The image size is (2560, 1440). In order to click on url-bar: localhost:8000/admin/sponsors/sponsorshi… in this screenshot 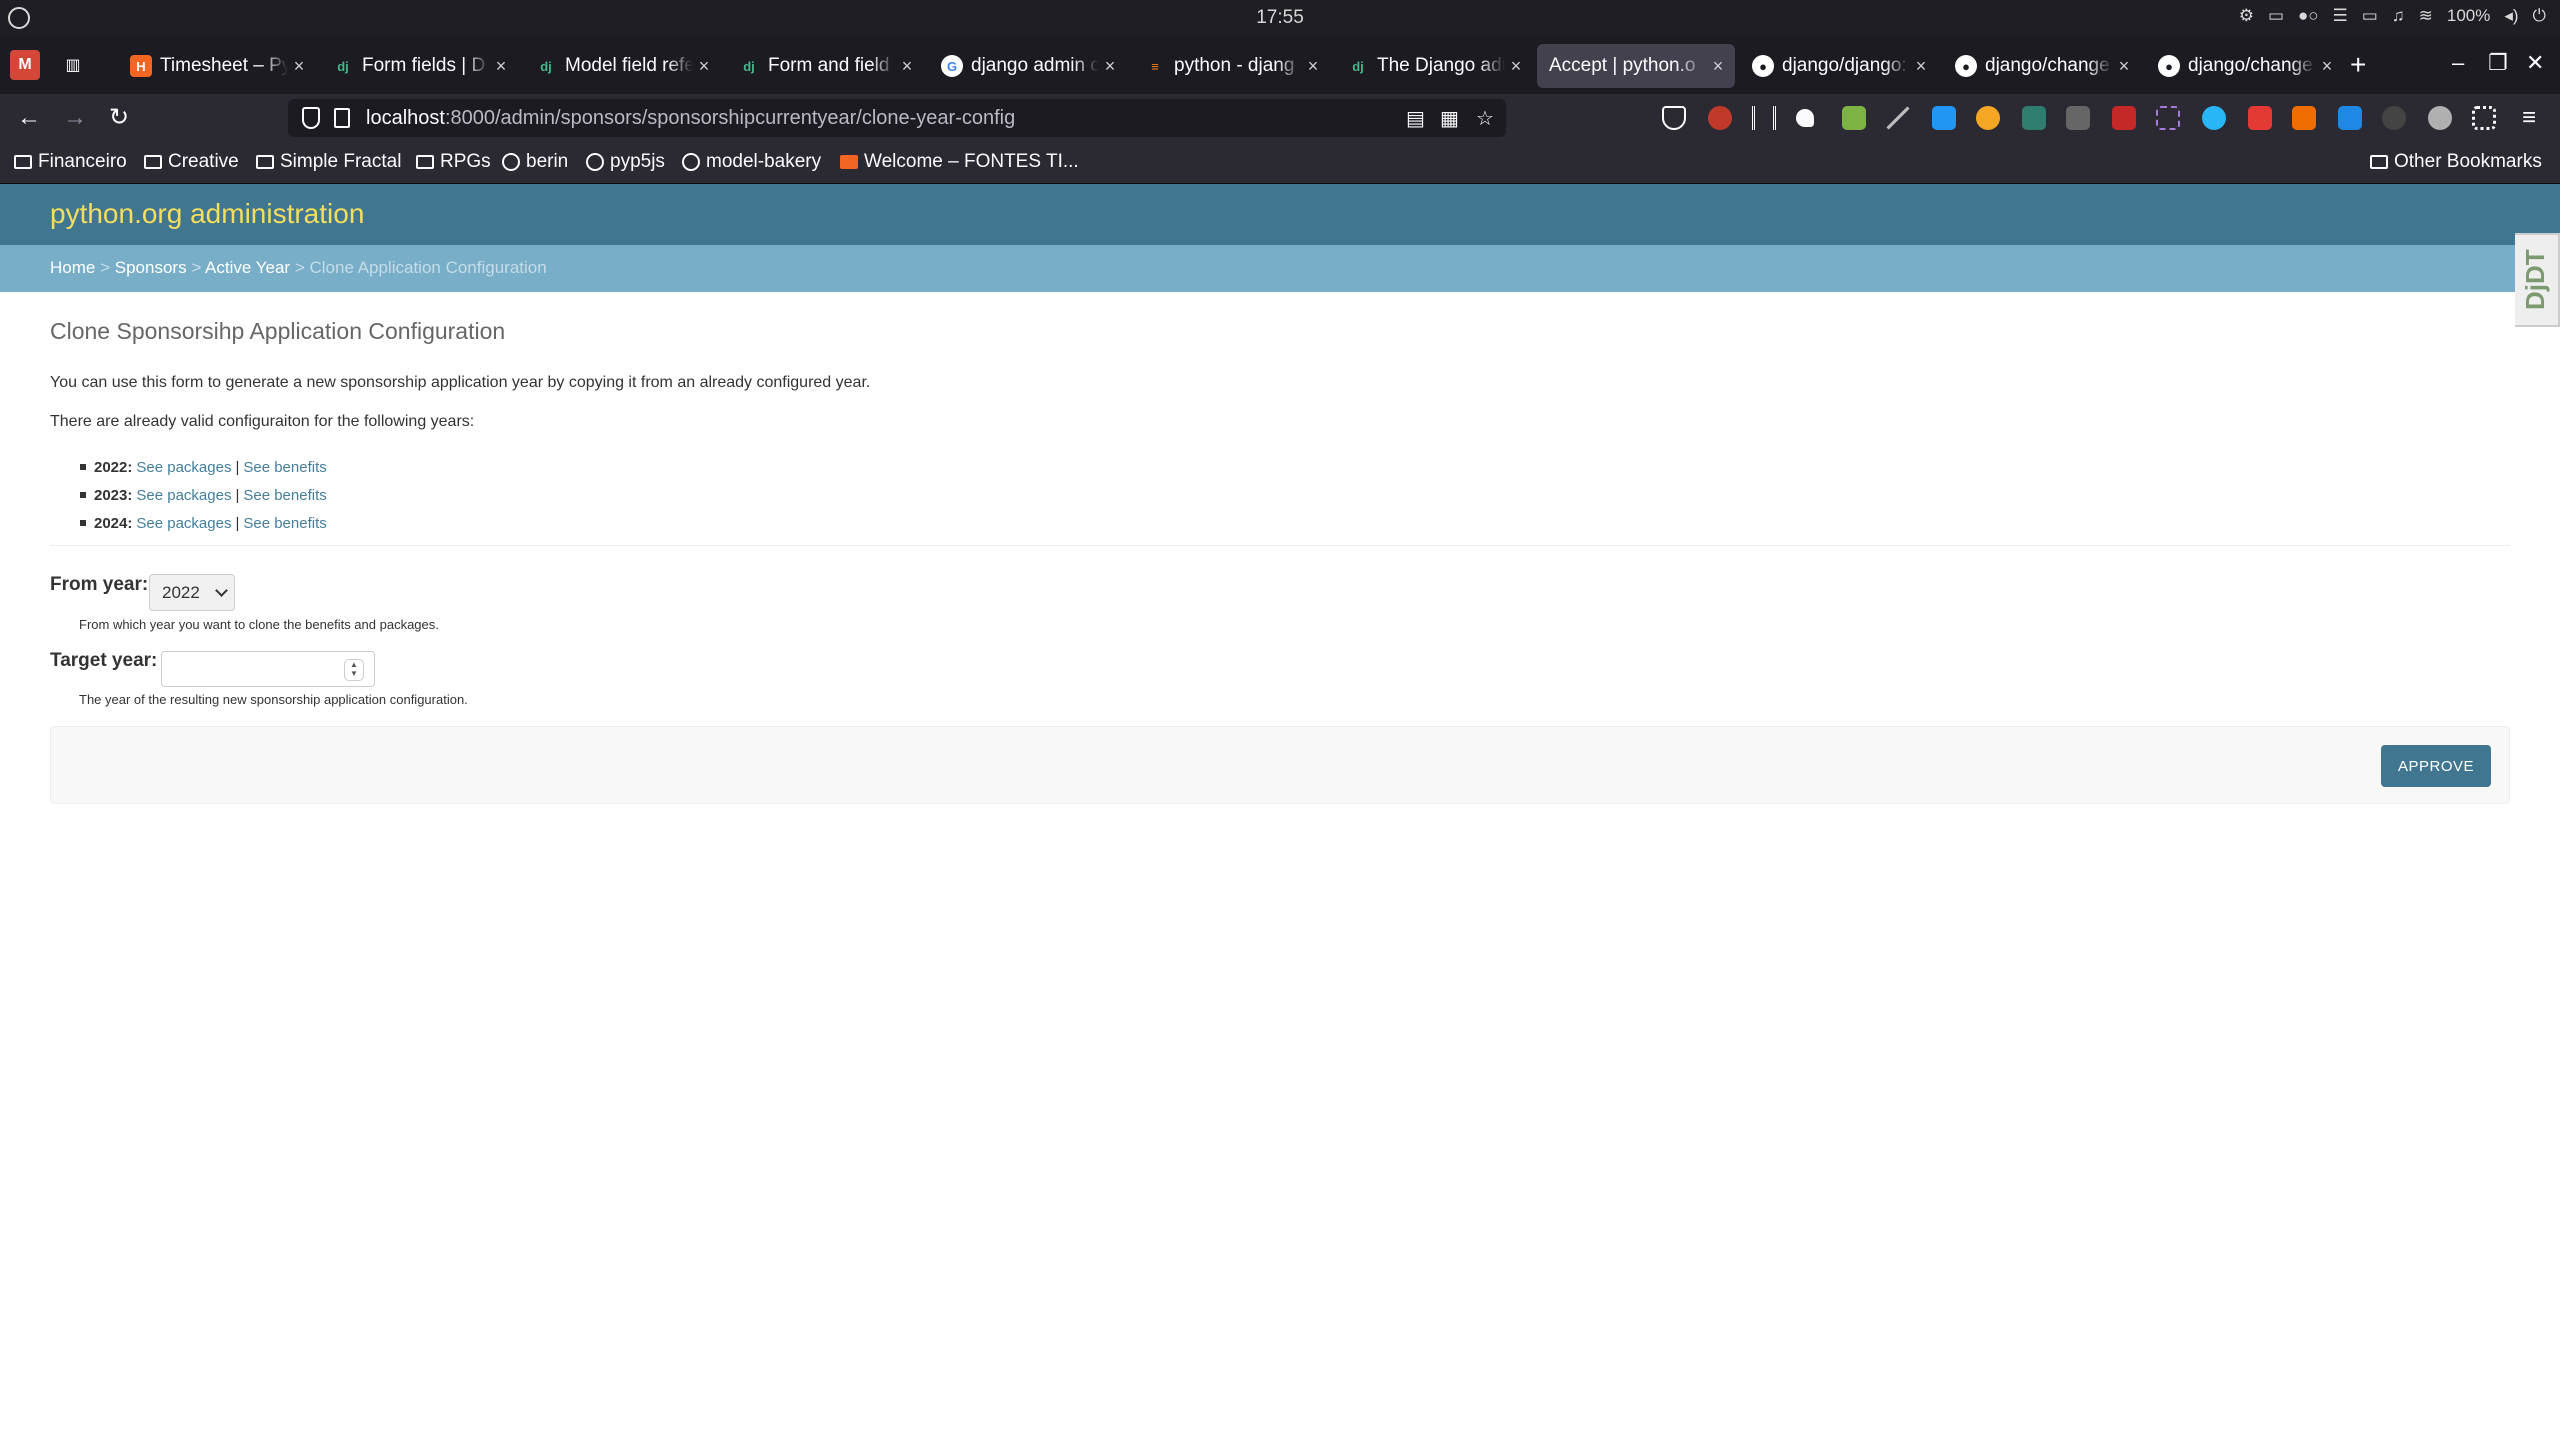, I will do `click(897, 118)`.